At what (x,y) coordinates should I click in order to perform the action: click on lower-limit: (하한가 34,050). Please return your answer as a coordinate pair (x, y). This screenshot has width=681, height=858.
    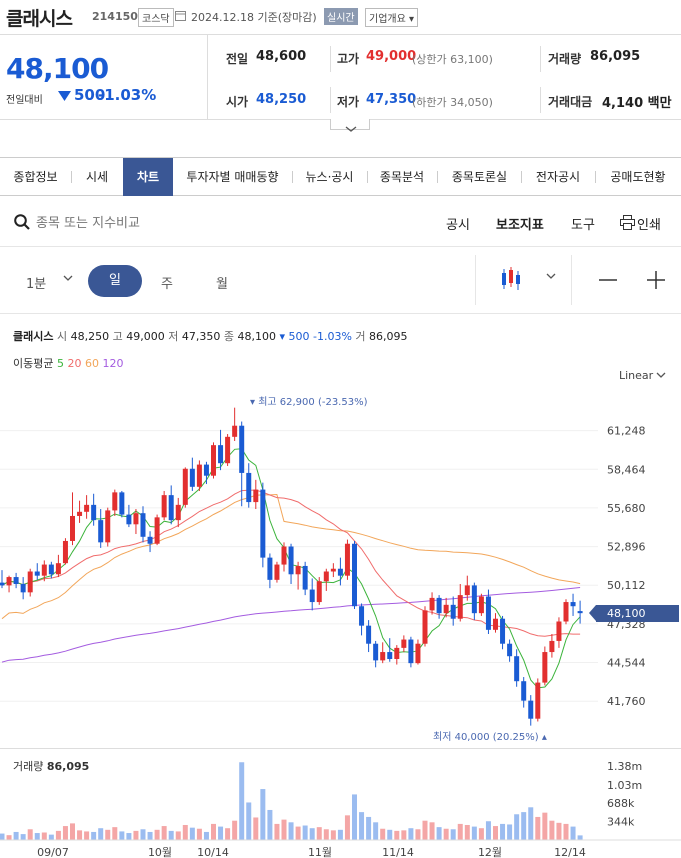
    Looking at the image, I should click on (452, 102).